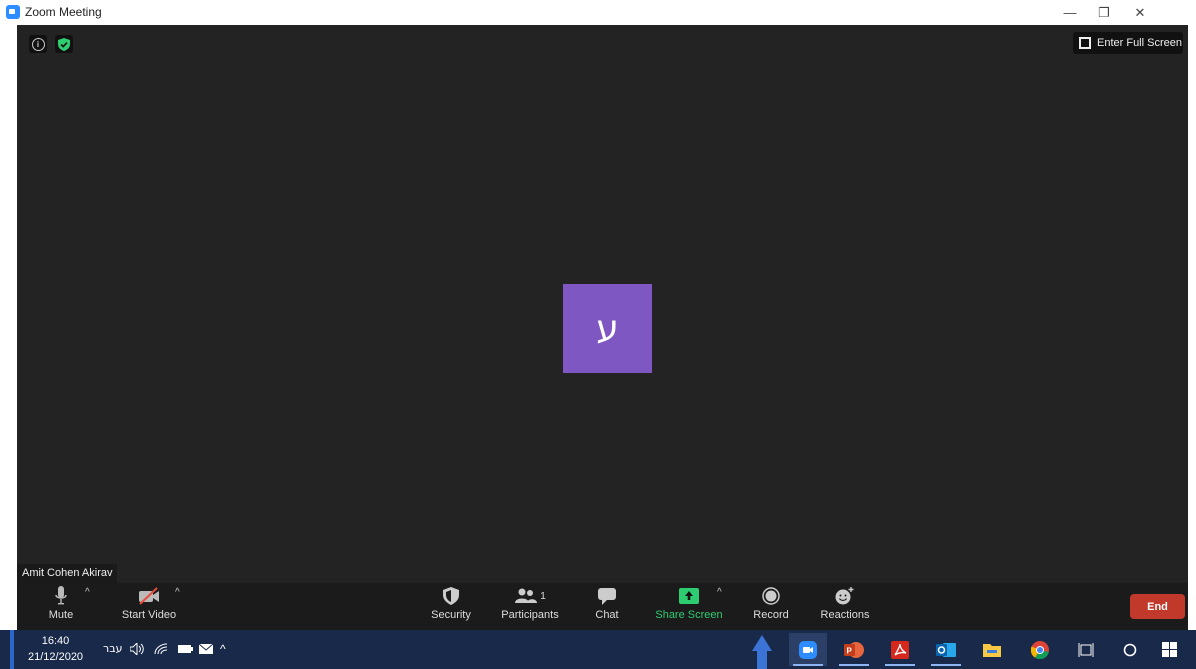 The width and height of the screenshot is (1196, 669). Describe the element at coordinates (149, 615) in the screenshot. I see `start-video-label: Start Video` at that location.